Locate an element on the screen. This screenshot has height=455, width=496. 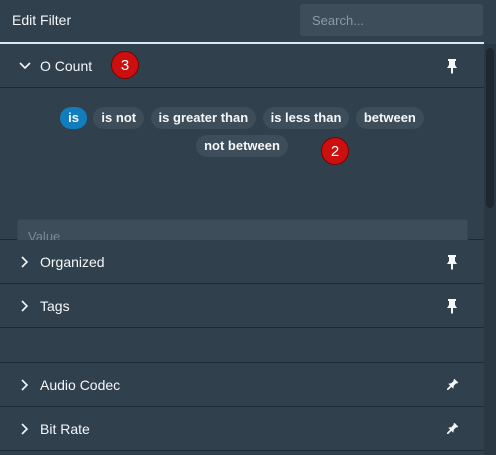
modifier-greater-than-chip: is greater than is located at coordinates (203, 117).